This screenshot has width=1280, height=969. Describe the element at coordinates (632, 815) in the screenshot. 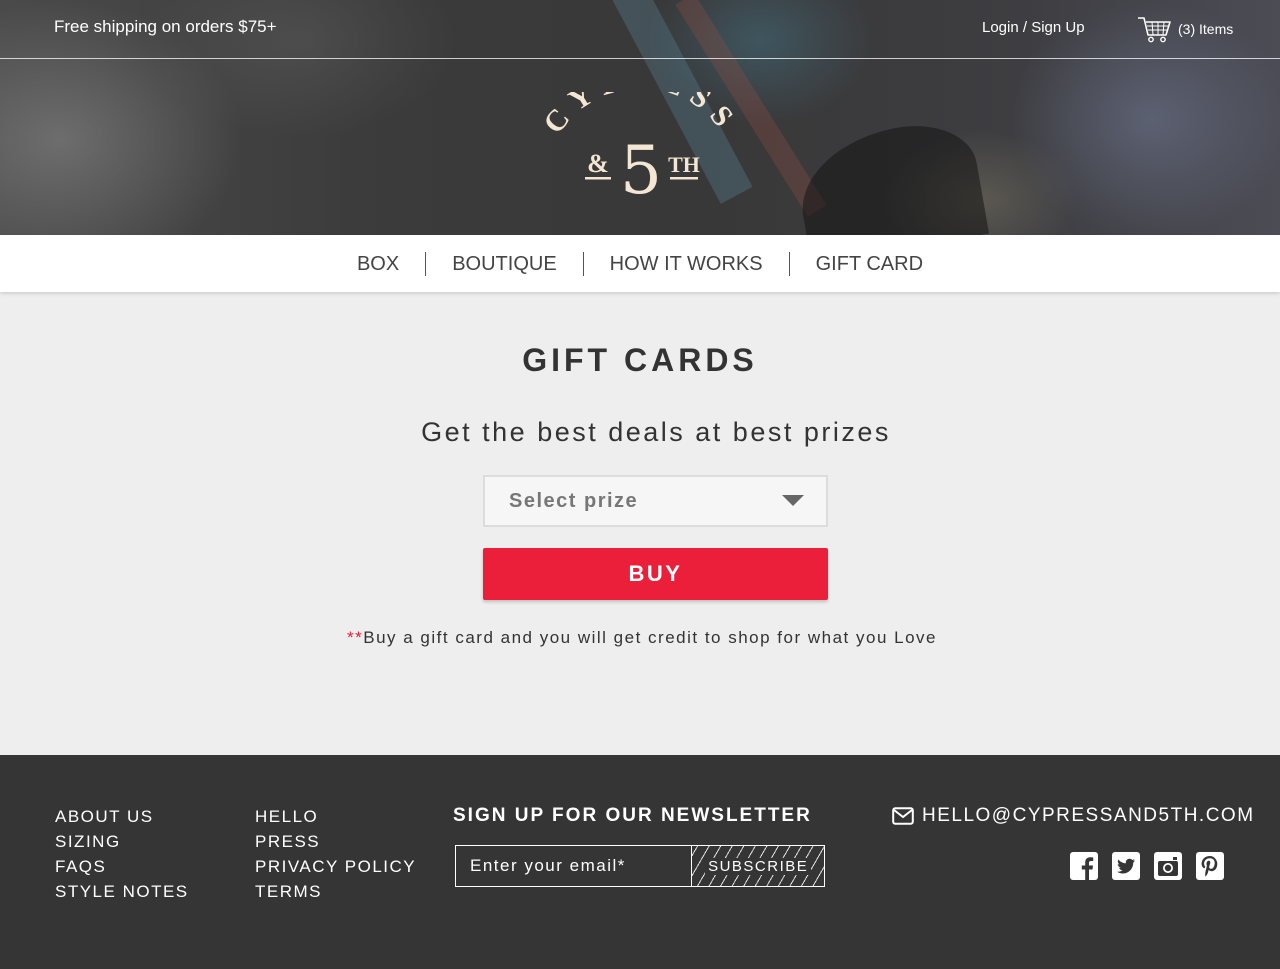

I see `newsletter-title: SIGN UP FOR OUR NEWSLETTER` at that location.